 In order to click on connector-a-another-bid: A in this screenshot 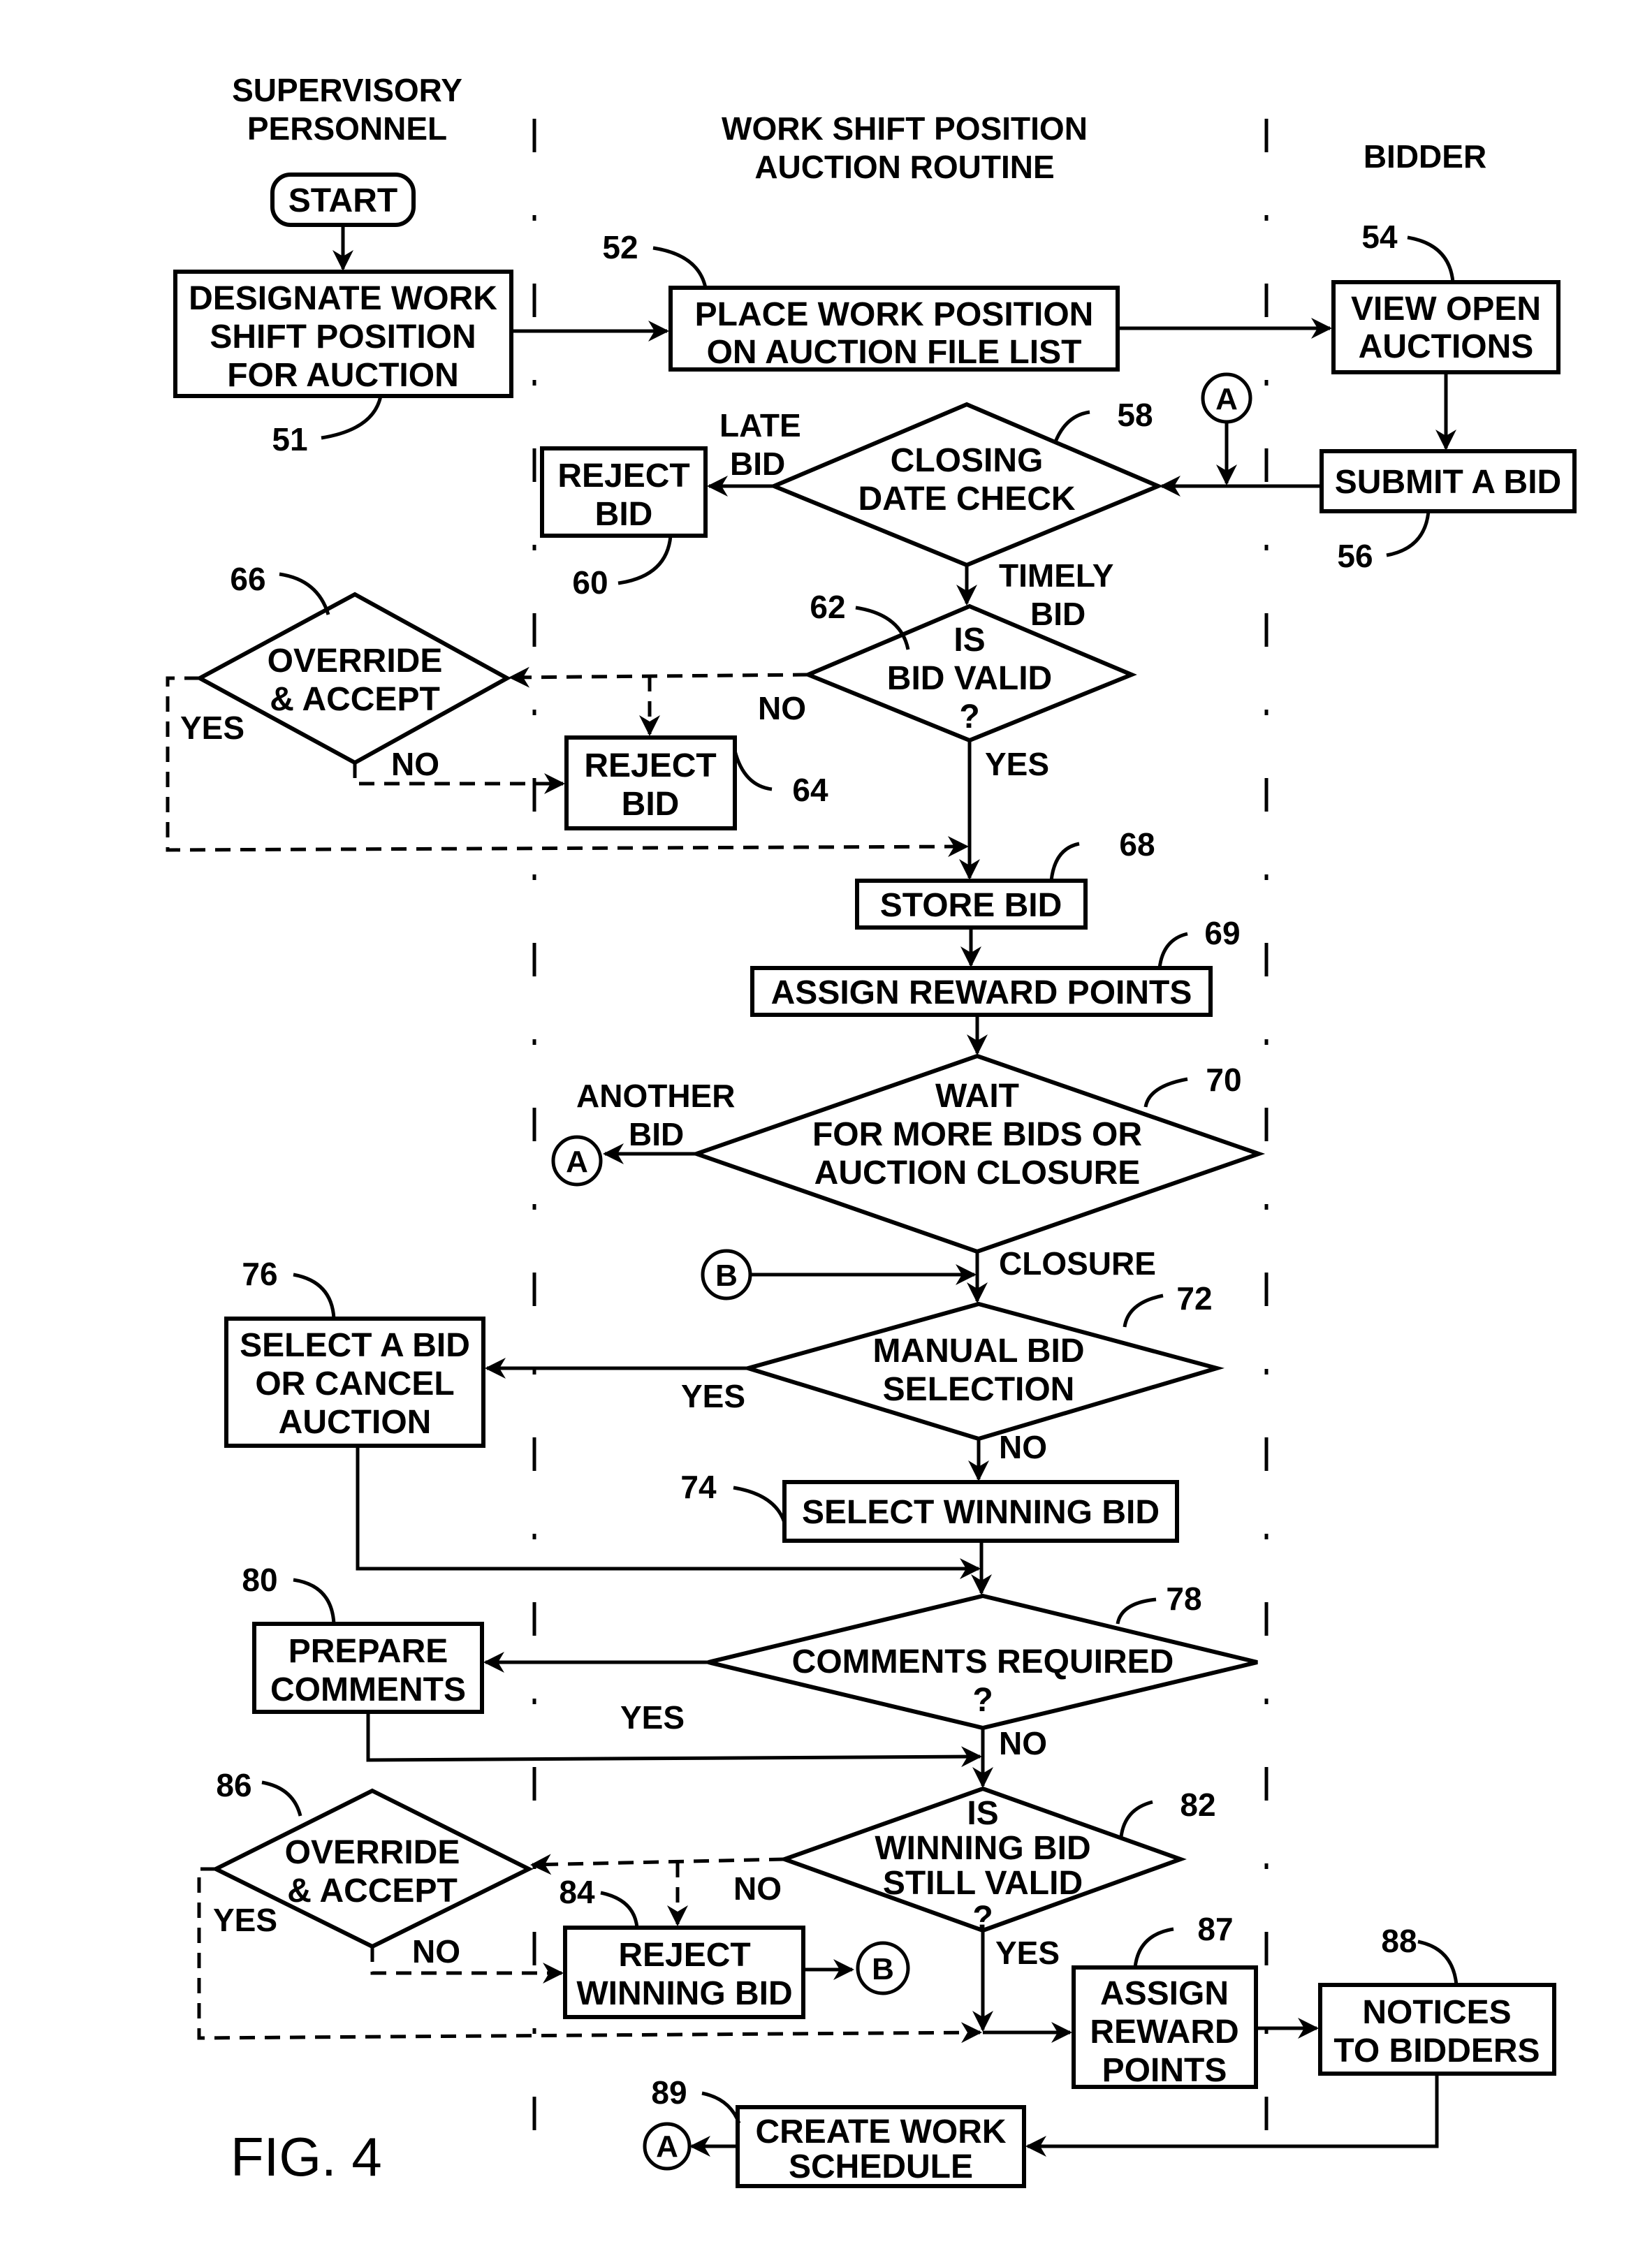, I will do `click(577, 1161)`.